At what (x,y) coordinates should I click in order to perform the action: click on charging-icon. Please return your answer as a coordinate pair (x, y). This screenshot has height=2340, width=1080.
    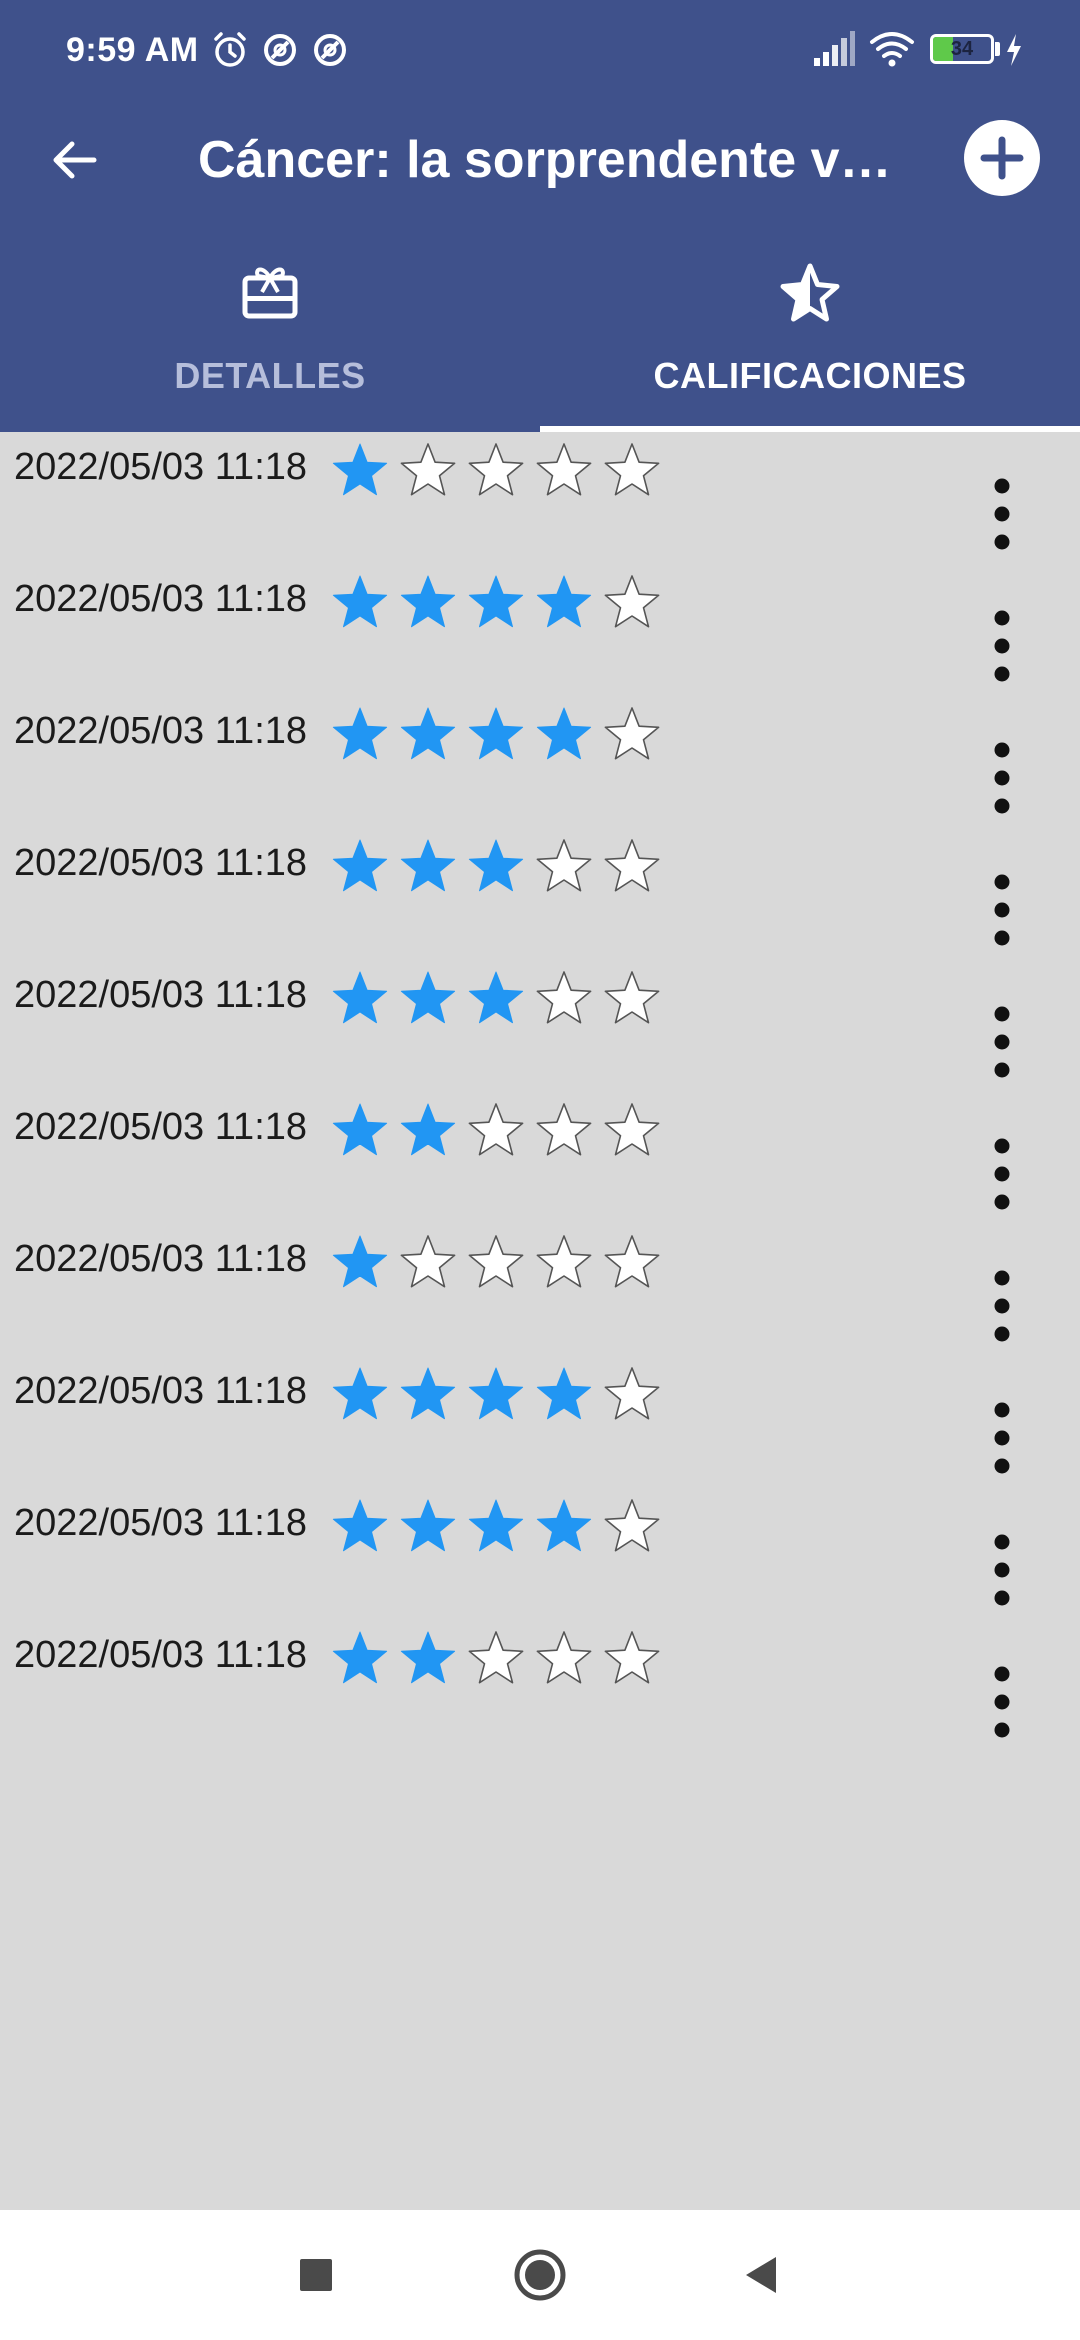
    Looking at the image, I should click on (1014, 50).